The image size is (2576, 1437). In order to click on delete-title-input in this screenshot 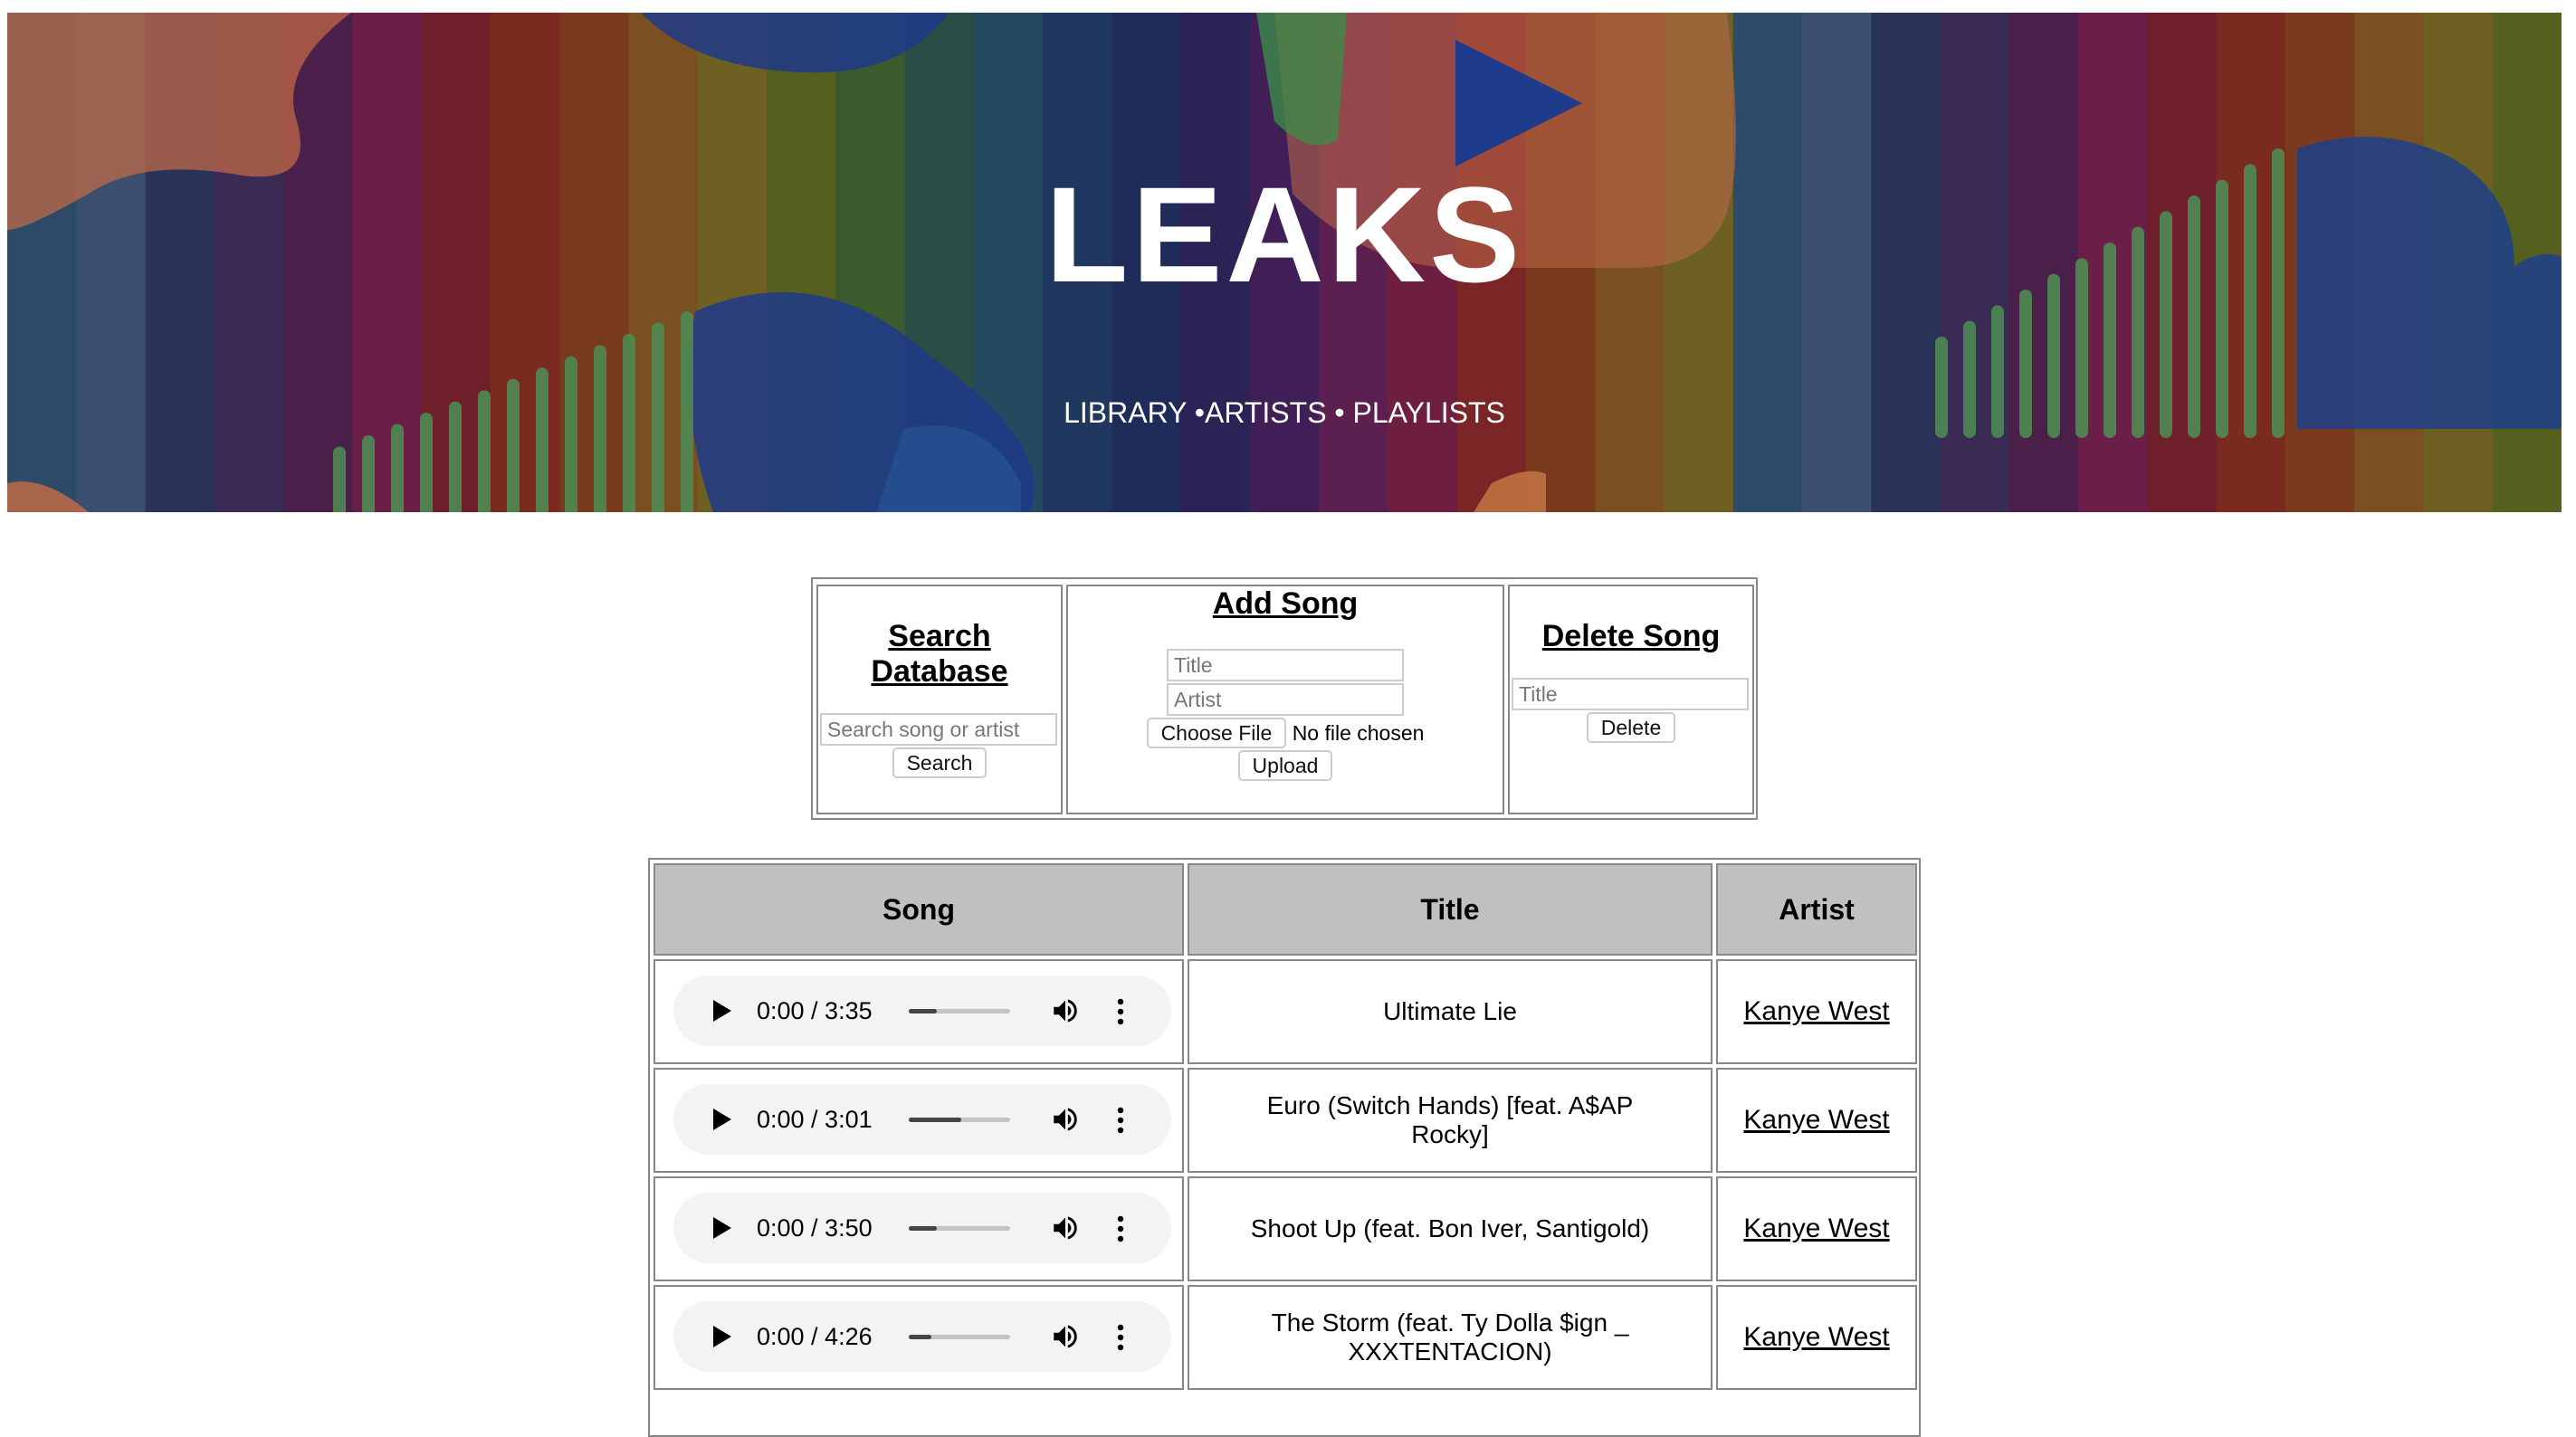, I will do `click(1631, 694)`.